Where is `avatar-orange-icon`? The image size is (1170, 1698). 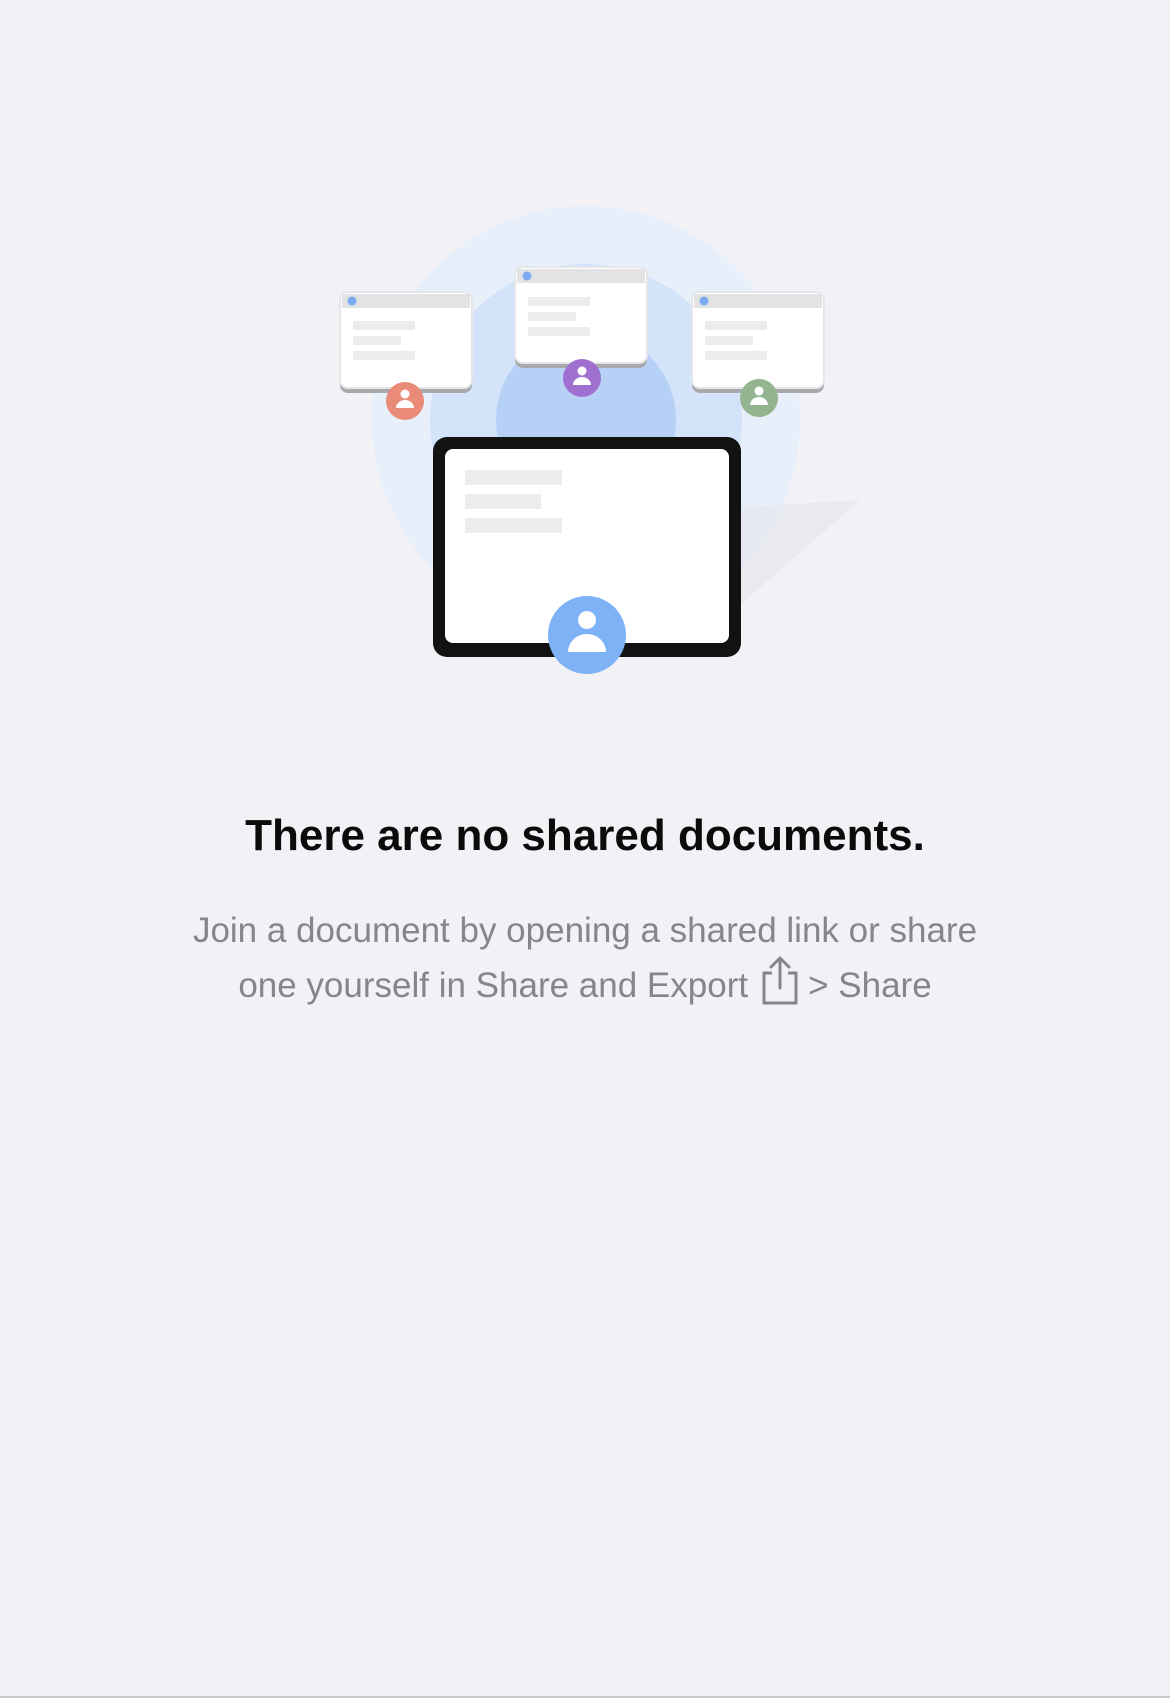 avatar-orange-icon is located at coordinates (405, 401).